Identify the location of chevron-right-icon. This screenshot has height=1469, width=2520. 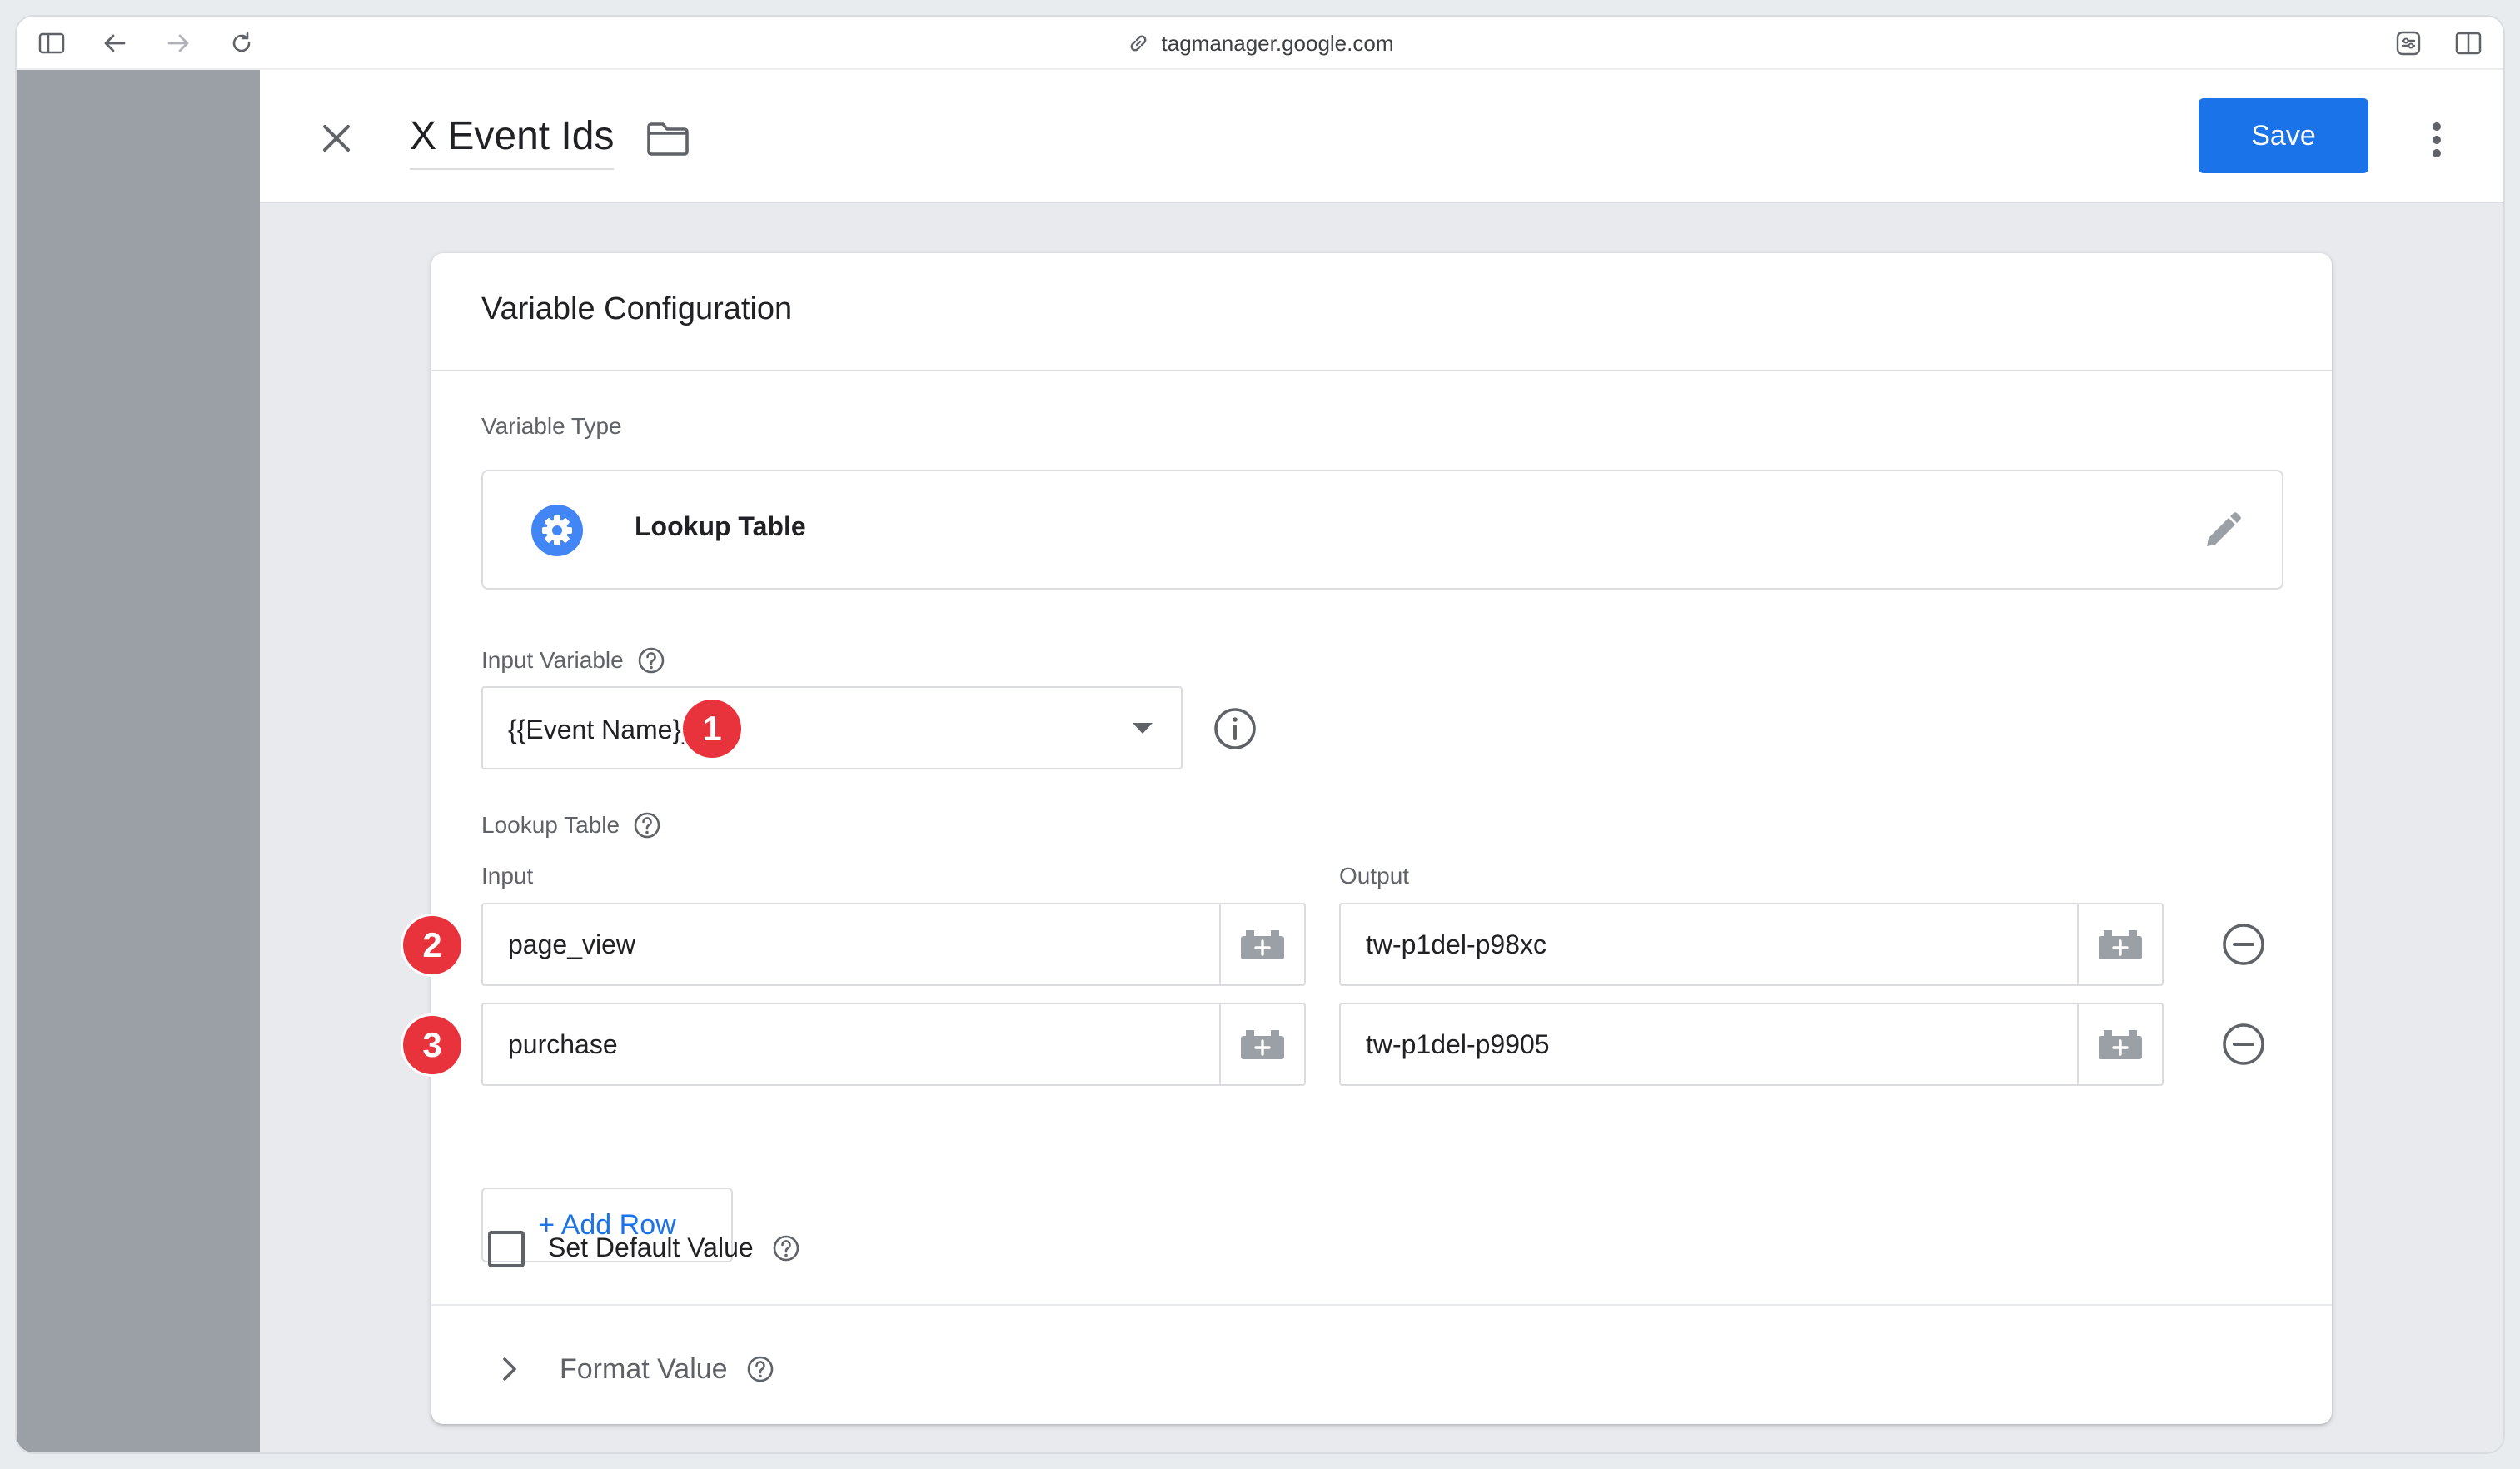
(509, 1369).